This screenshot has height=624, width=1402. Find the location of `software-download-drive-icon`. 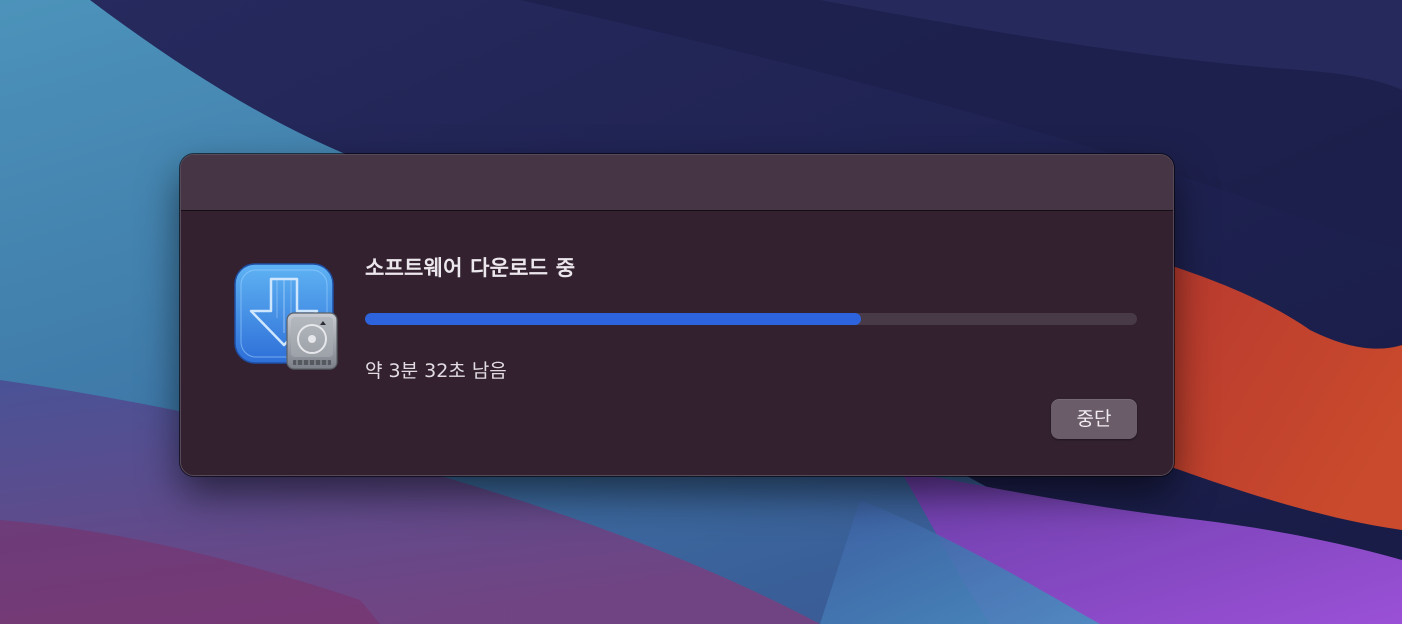

software-download-drive-icon is located at coordinates (286, 316).